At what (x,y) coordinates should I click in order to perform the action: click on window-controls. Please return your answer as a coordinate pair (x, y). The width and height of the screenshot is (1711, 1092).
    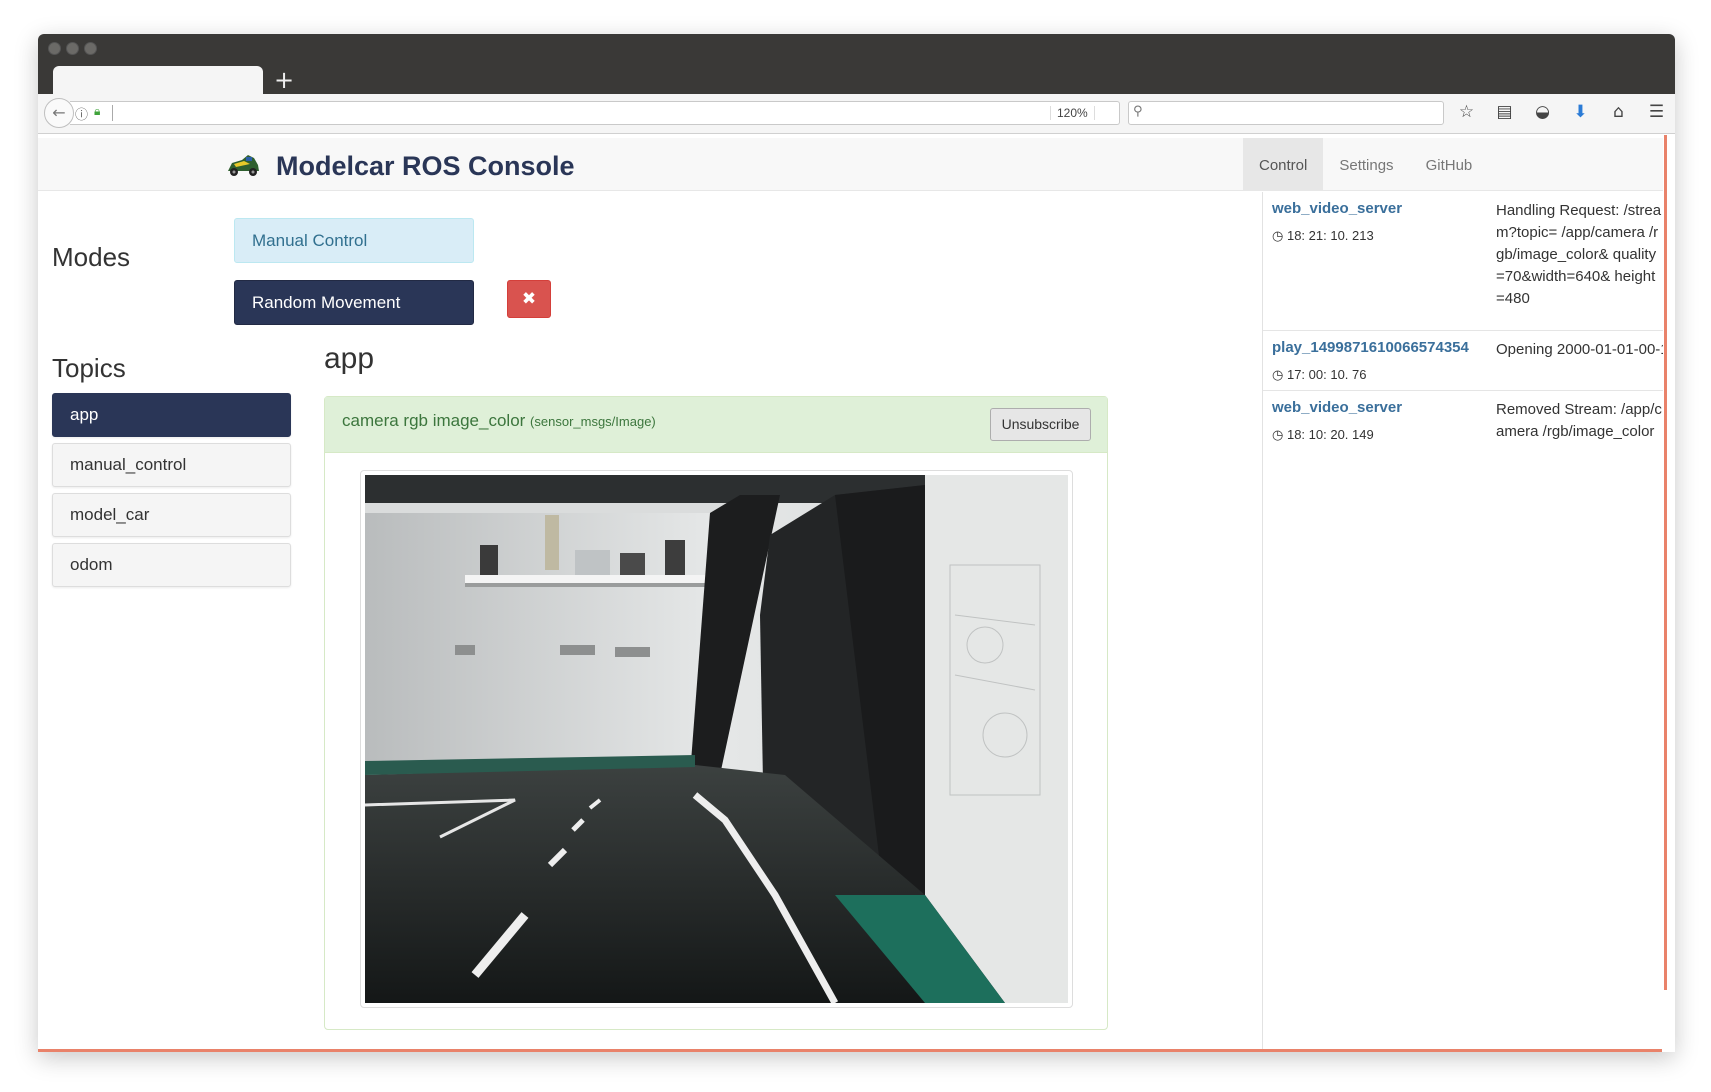
    Looking at the image, I should click on (72, 48).